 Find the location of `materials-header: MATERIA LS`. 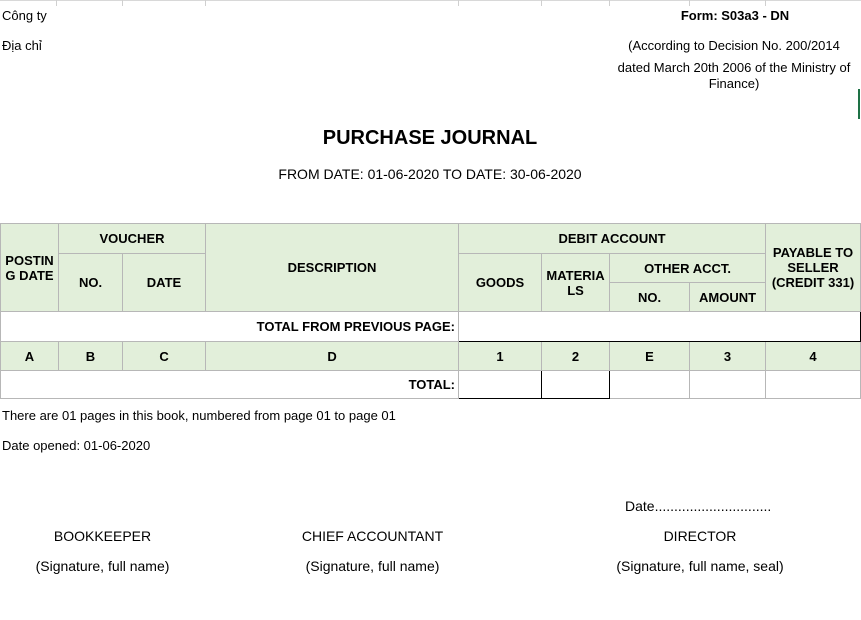

materials-header: MATERIA LS is located at coordinates (576, 282).